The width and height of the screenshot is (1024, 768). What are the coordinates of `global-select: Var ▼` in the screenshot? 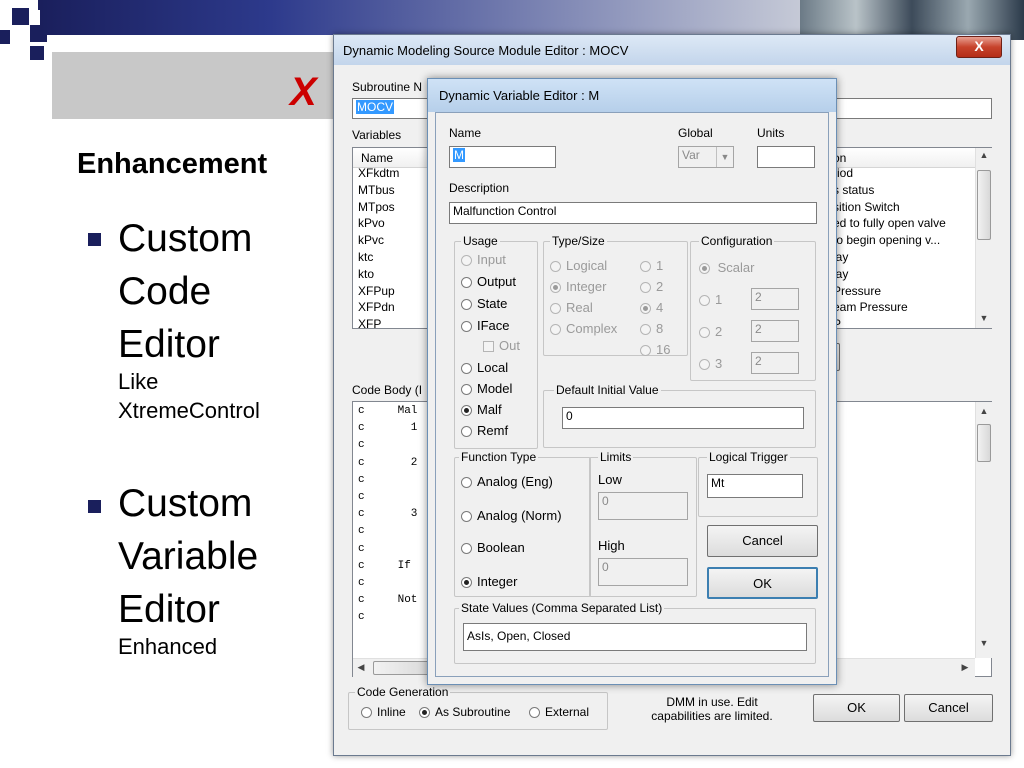 It's located at (706, 157).